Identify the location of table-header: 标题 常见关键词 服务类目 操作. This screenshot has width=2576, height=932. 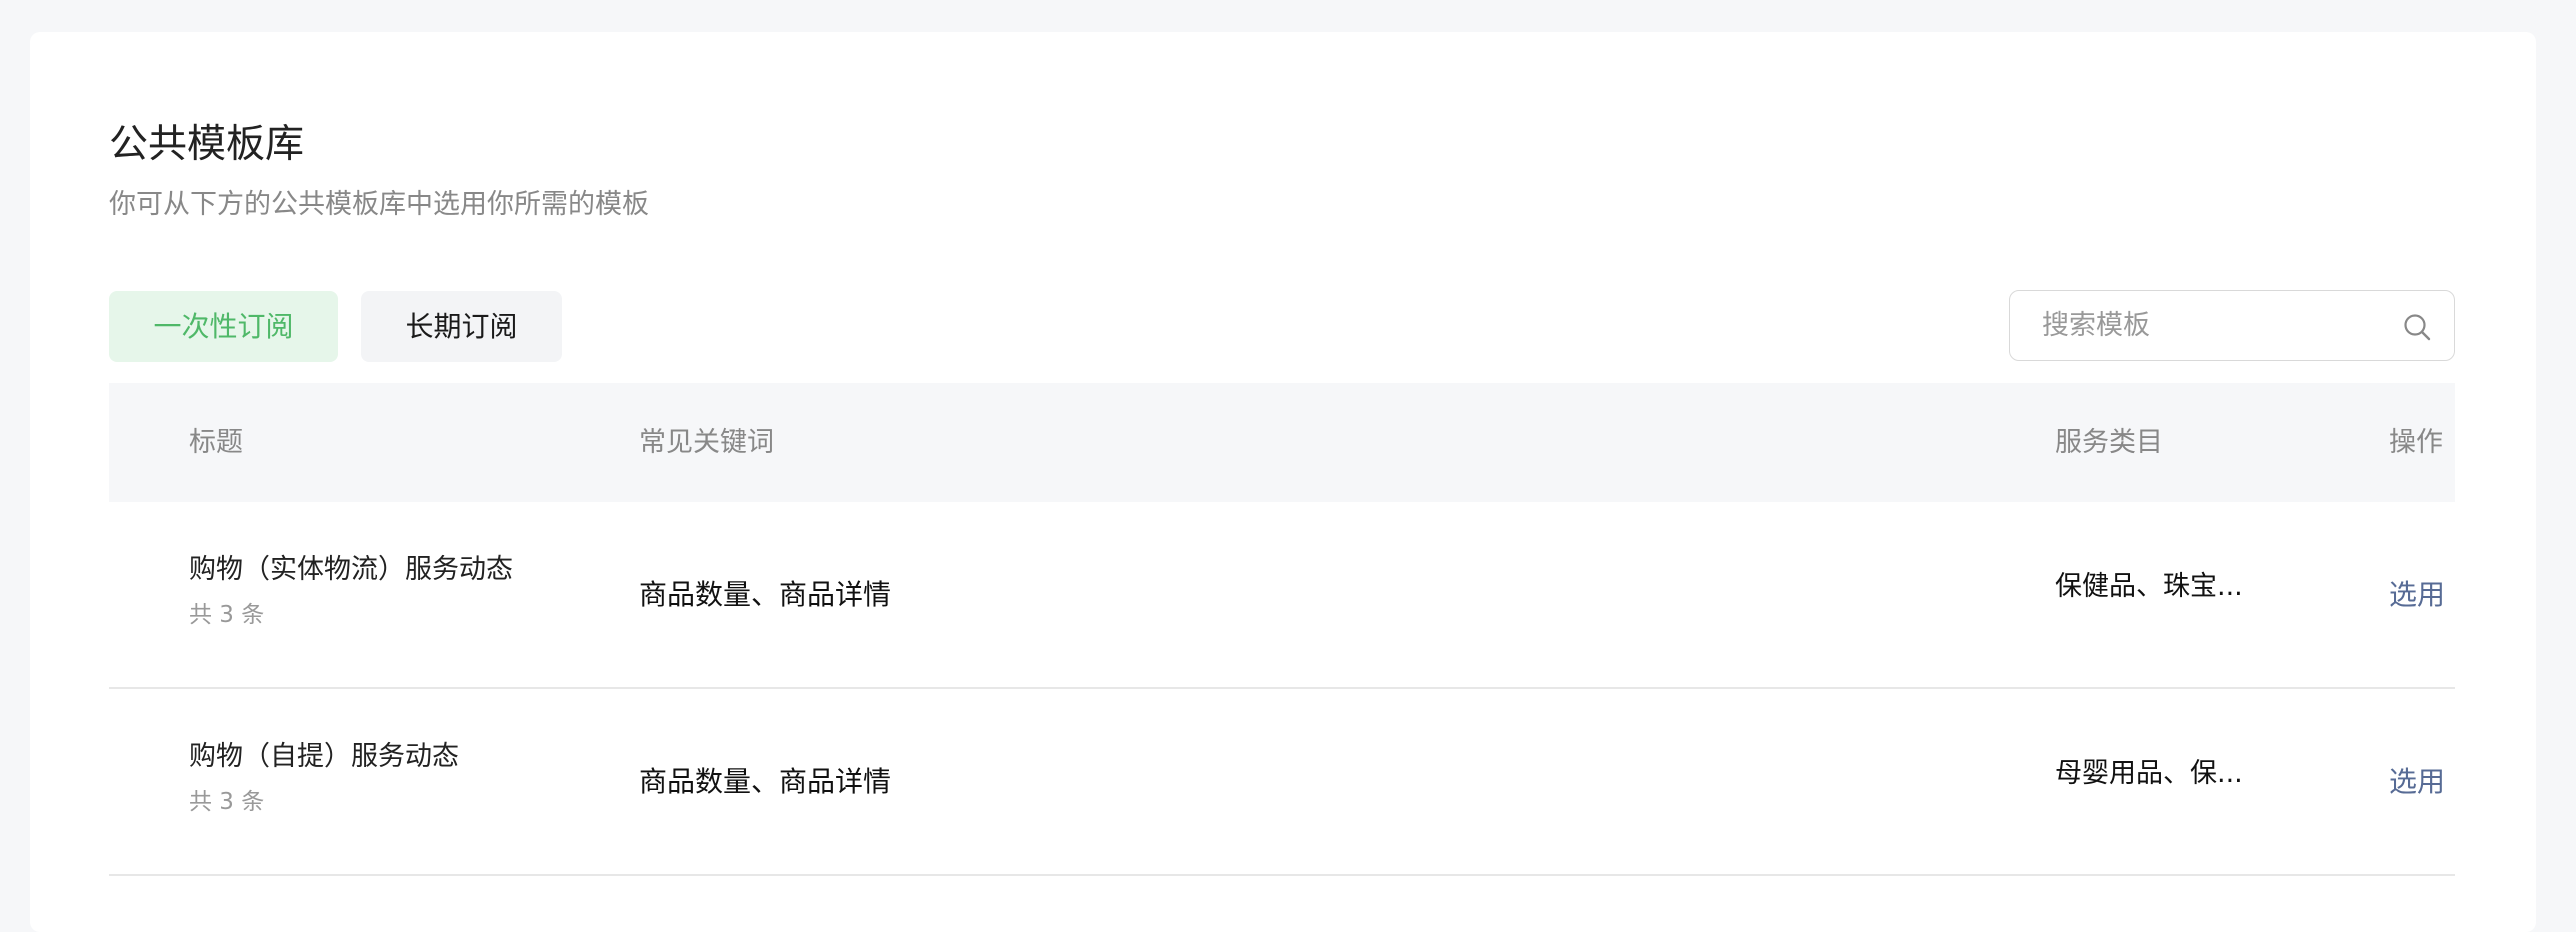
(1282, 442).